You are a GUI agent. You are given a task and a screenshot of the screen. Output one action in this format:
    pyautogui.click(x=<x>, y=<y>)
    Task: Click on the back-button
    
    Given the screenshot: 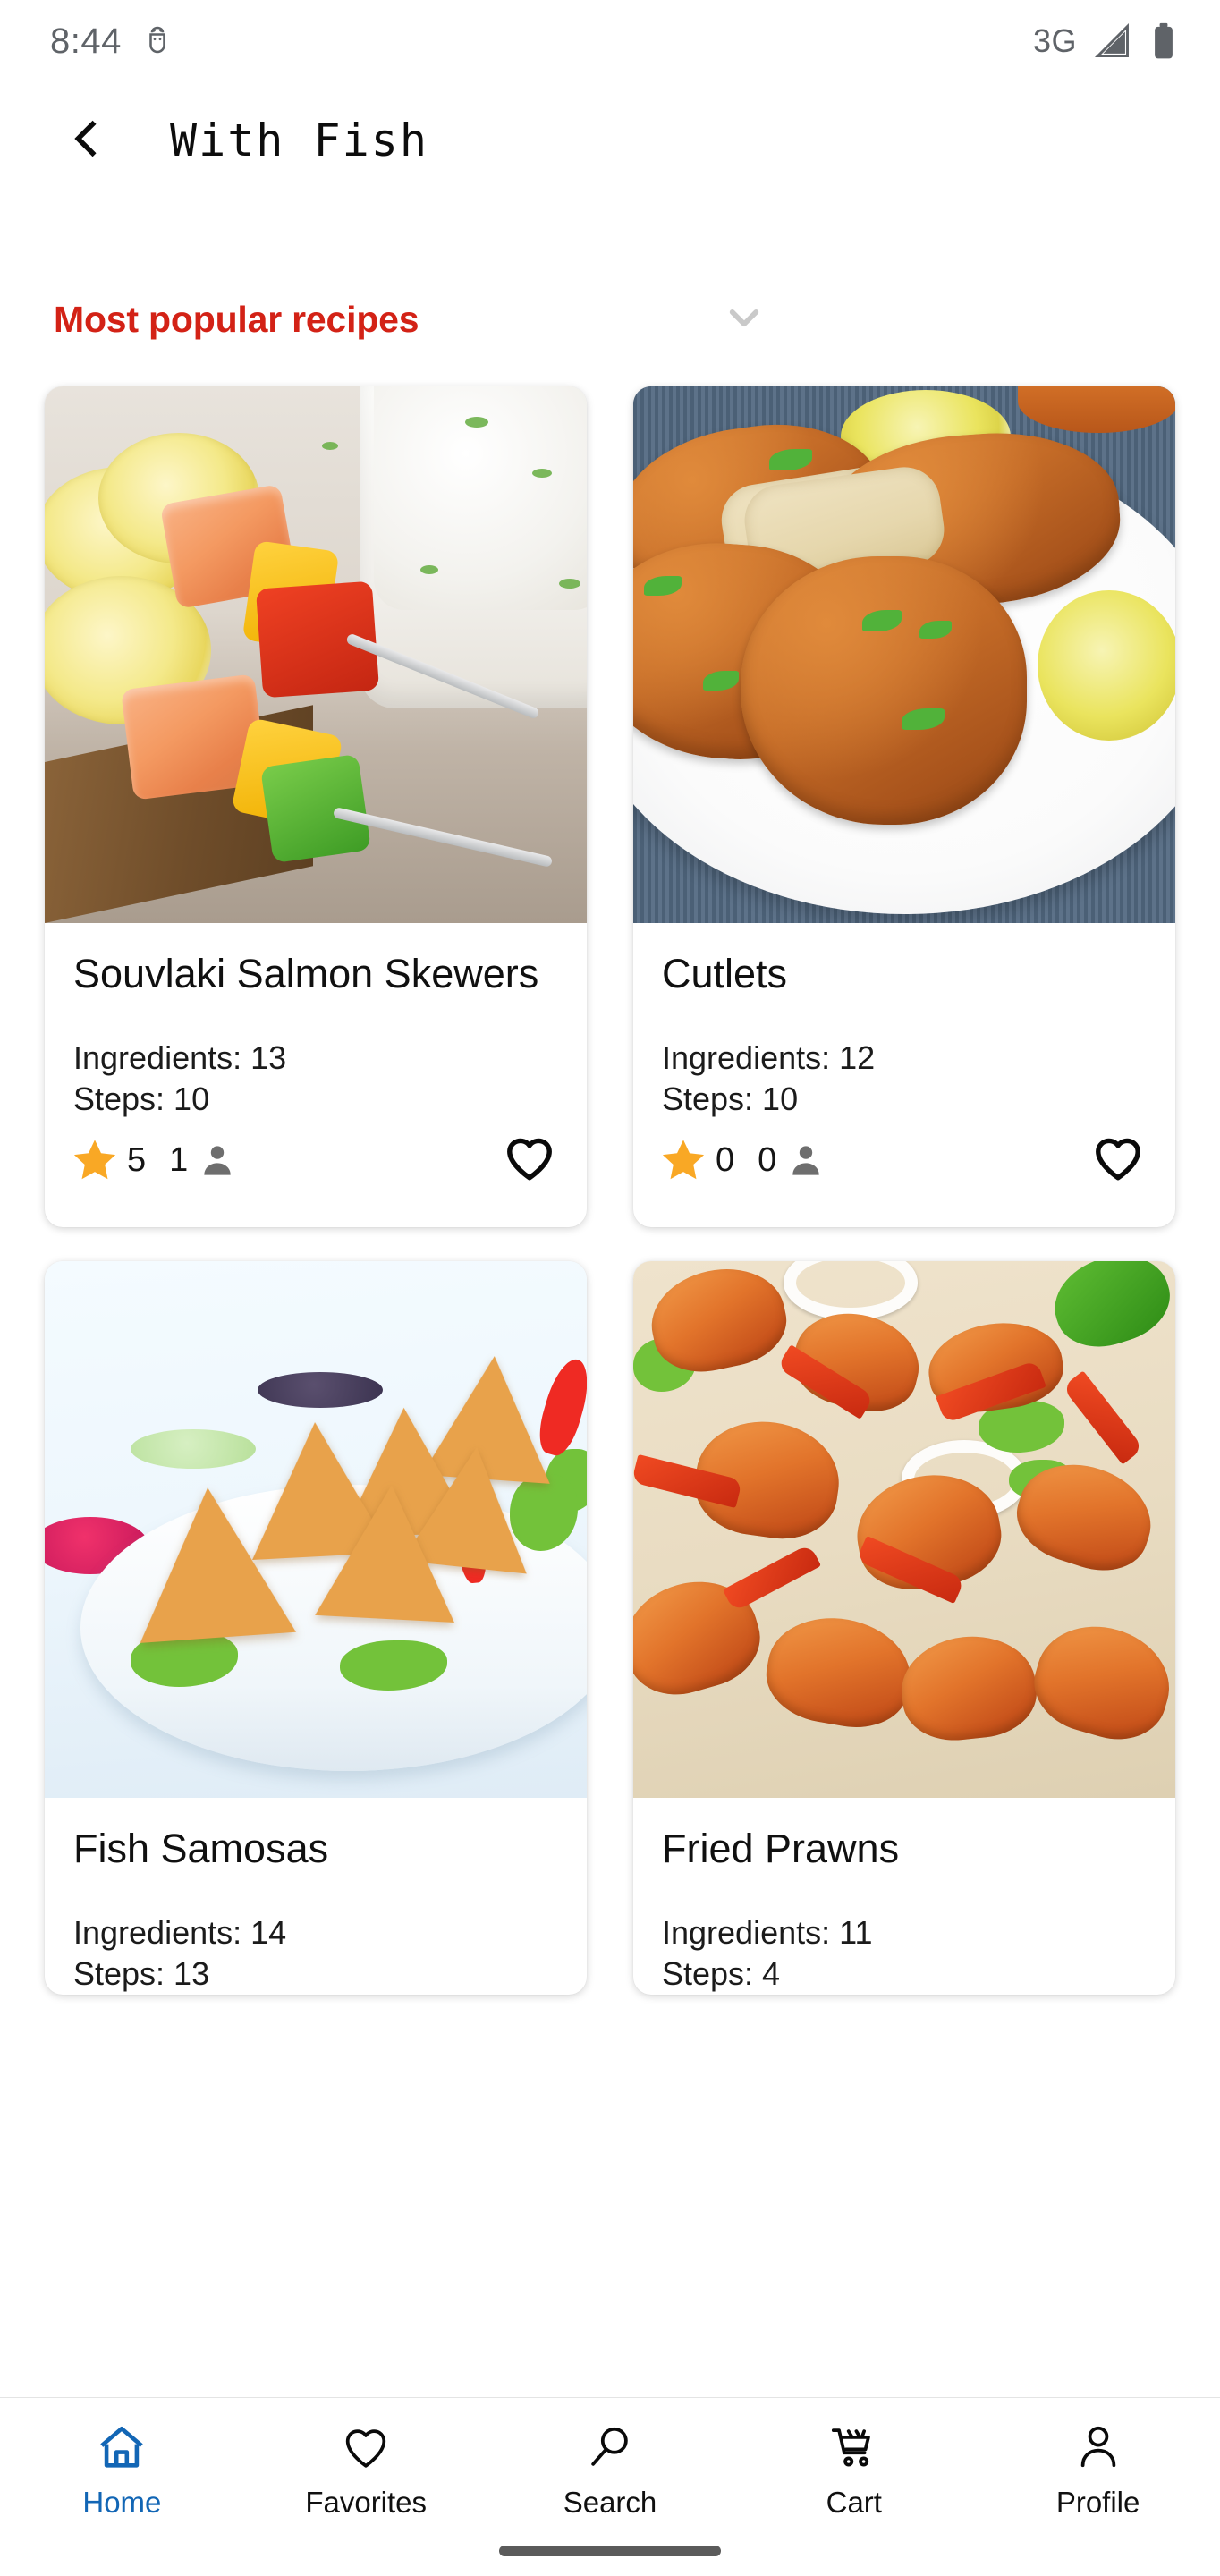 What is the action you would take?
    pyautogui.click(x=86, y=140)
    